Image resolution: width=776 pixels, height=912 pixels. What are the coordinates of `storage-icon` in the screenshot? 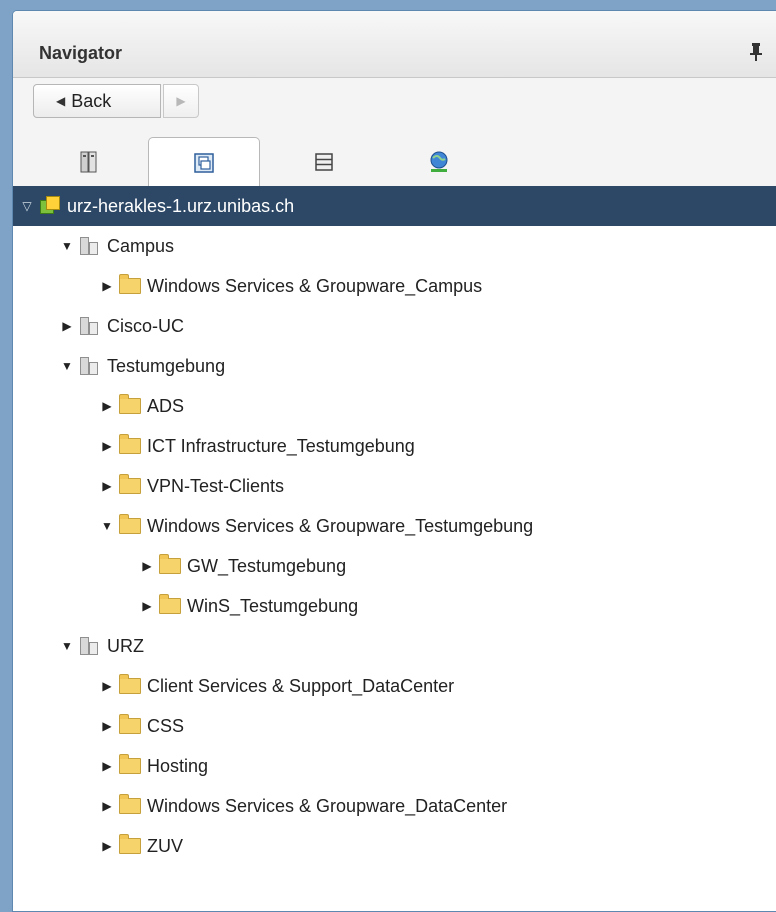 It's located at (324, 162).